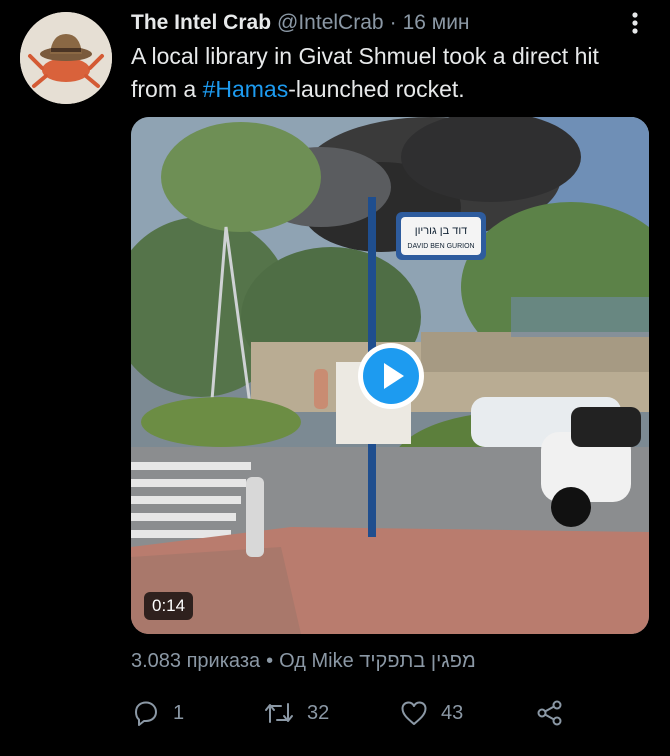 Image resolution: width=670 pixels, height=756 pixels. I want to click on social-context: 3.083 приказа • Од Mike מפגין בתפקיד, so click(303, 661).